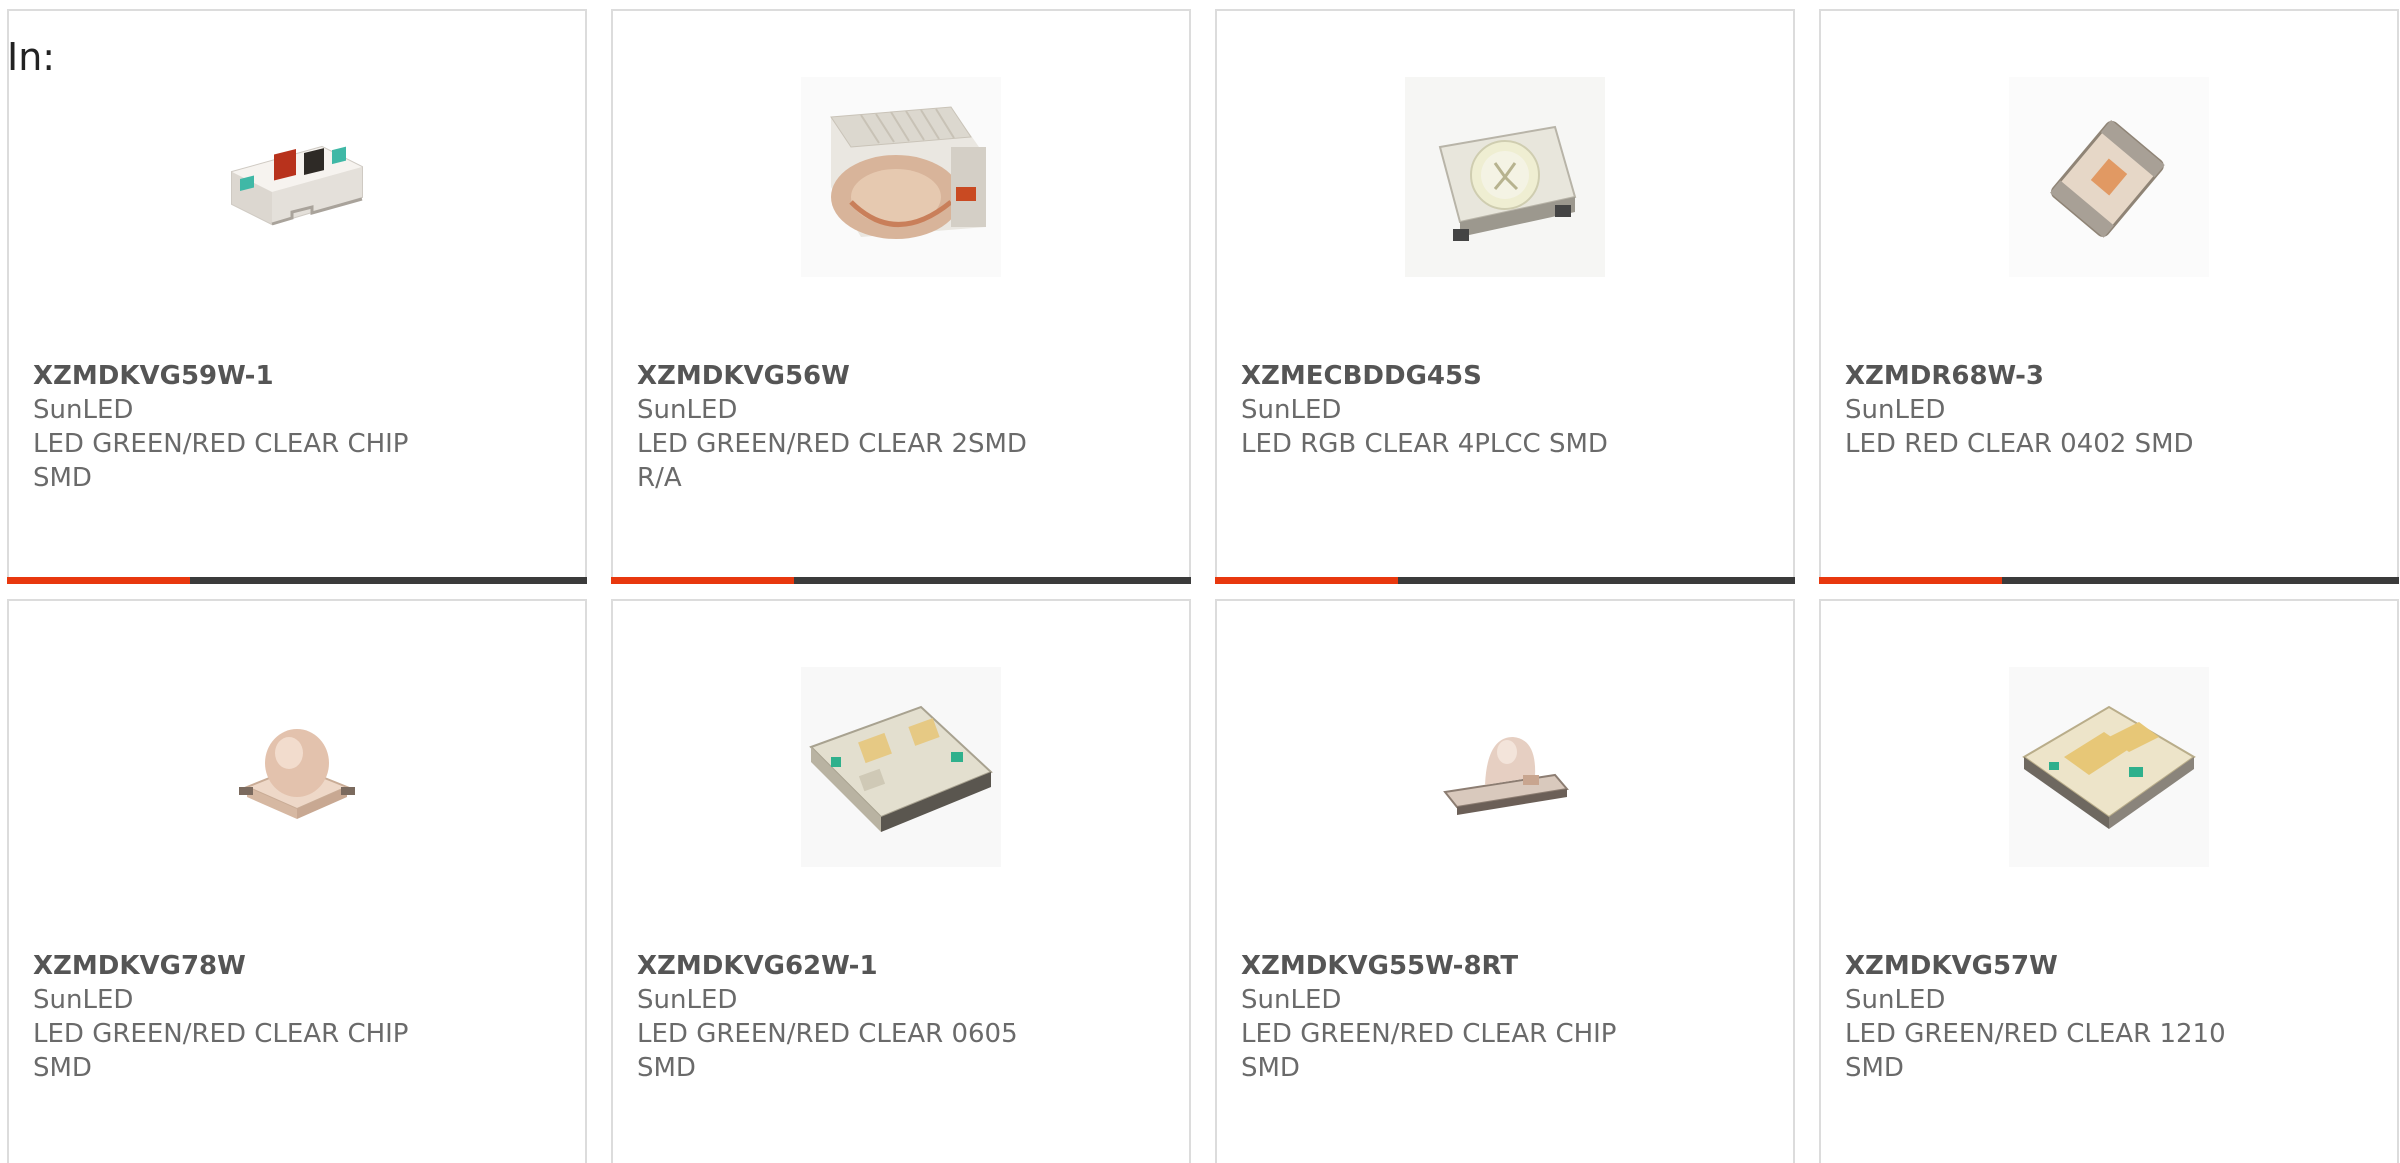 The image size is (2400, 1163). What do you see at coordinates (827, 1051) in the screenshot?
I see `description-label: LED GREEN/RED CLEAR 0605 SMD` at bounding box center [827, 1051].